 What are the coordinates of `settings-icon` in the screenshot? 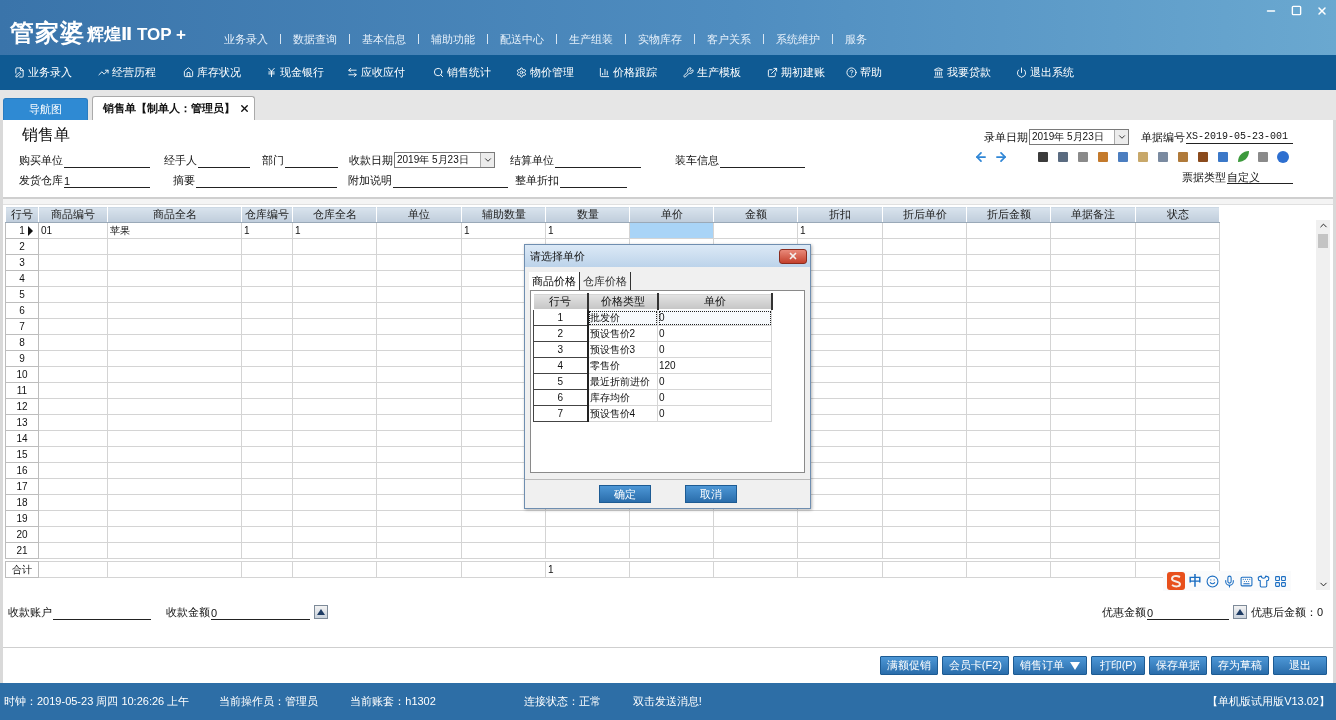 It's located at (521, 72).